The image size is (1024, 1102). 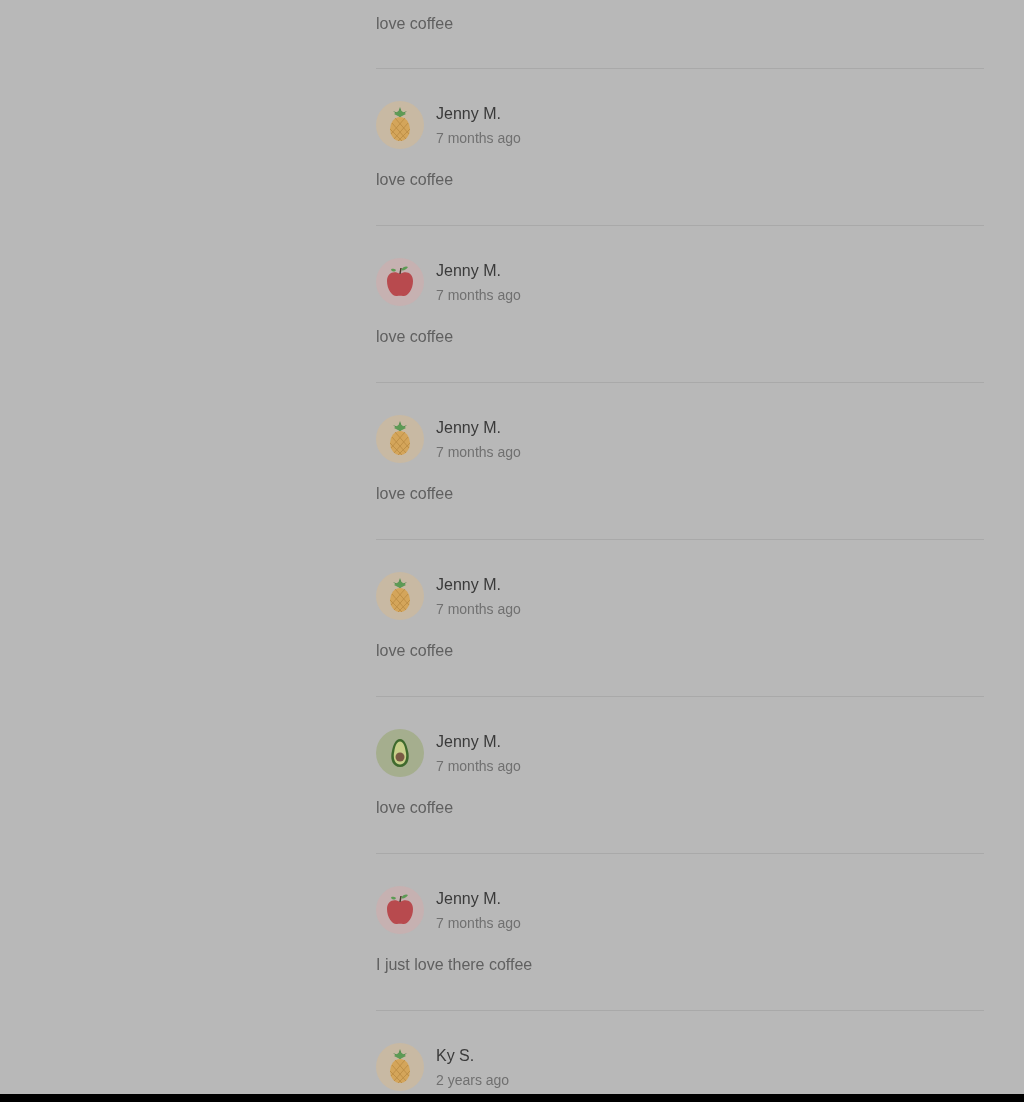 What do you see at coordinates (455, 965) in the screenshot?
I see `review-text: I just love there coffee` at bounding box center [455, 965].